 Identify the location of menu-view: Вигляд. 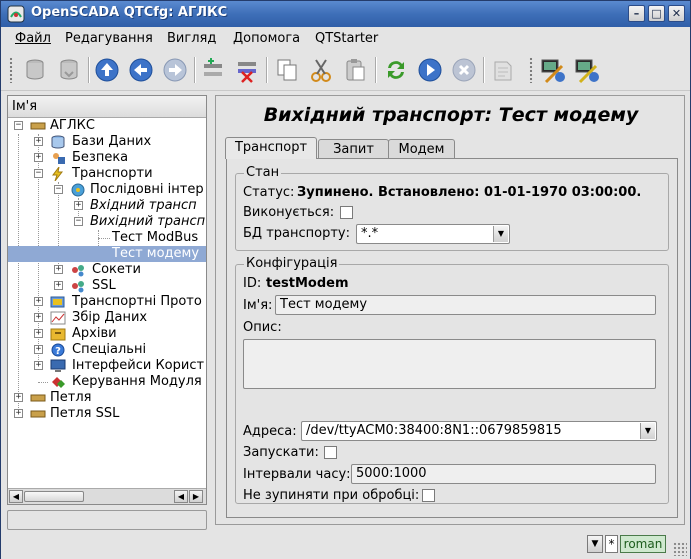
(191, 38).